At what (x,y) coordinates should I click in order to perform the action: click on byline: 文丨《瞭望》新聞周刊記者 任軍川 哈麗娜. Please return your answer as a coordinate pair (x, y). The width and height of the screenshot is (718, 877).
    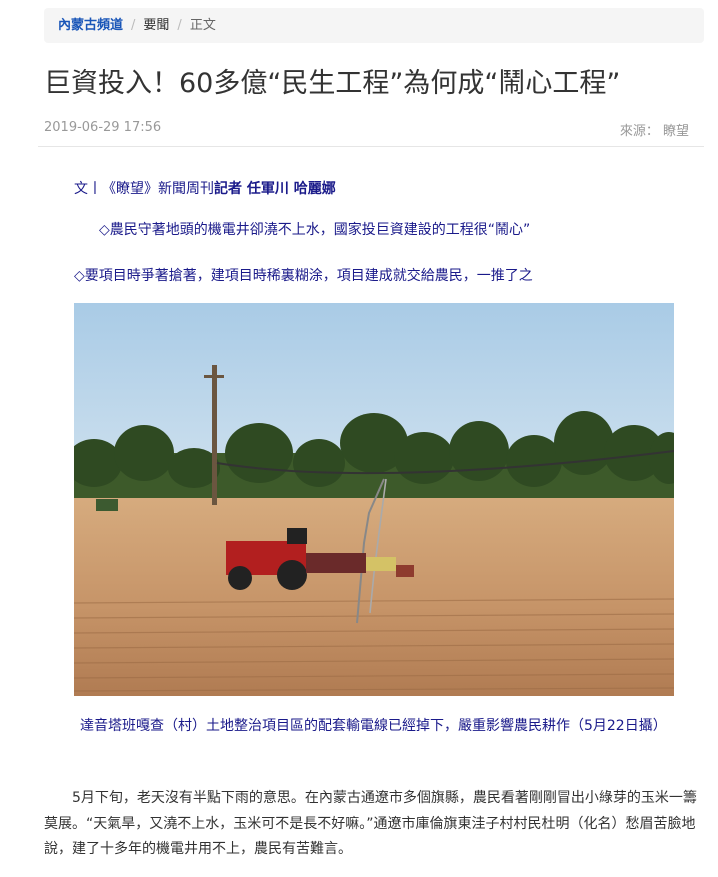
    Looking at the image, I should click on (205, 188).